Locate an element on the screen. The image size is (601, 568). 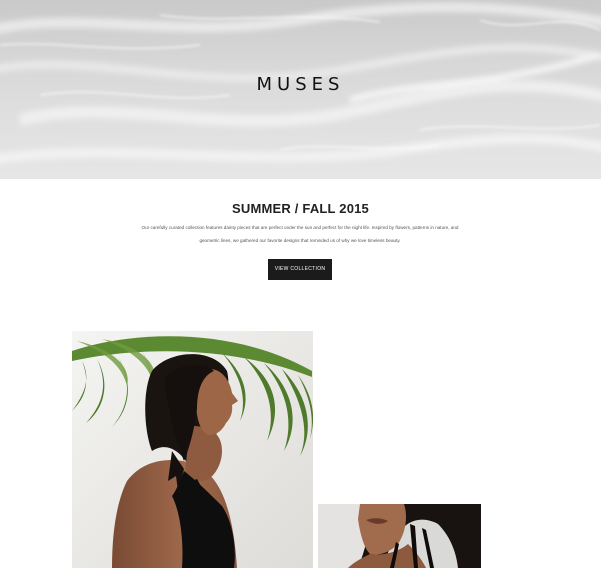
model-photo-secondary is located at coordinates (399, 536).